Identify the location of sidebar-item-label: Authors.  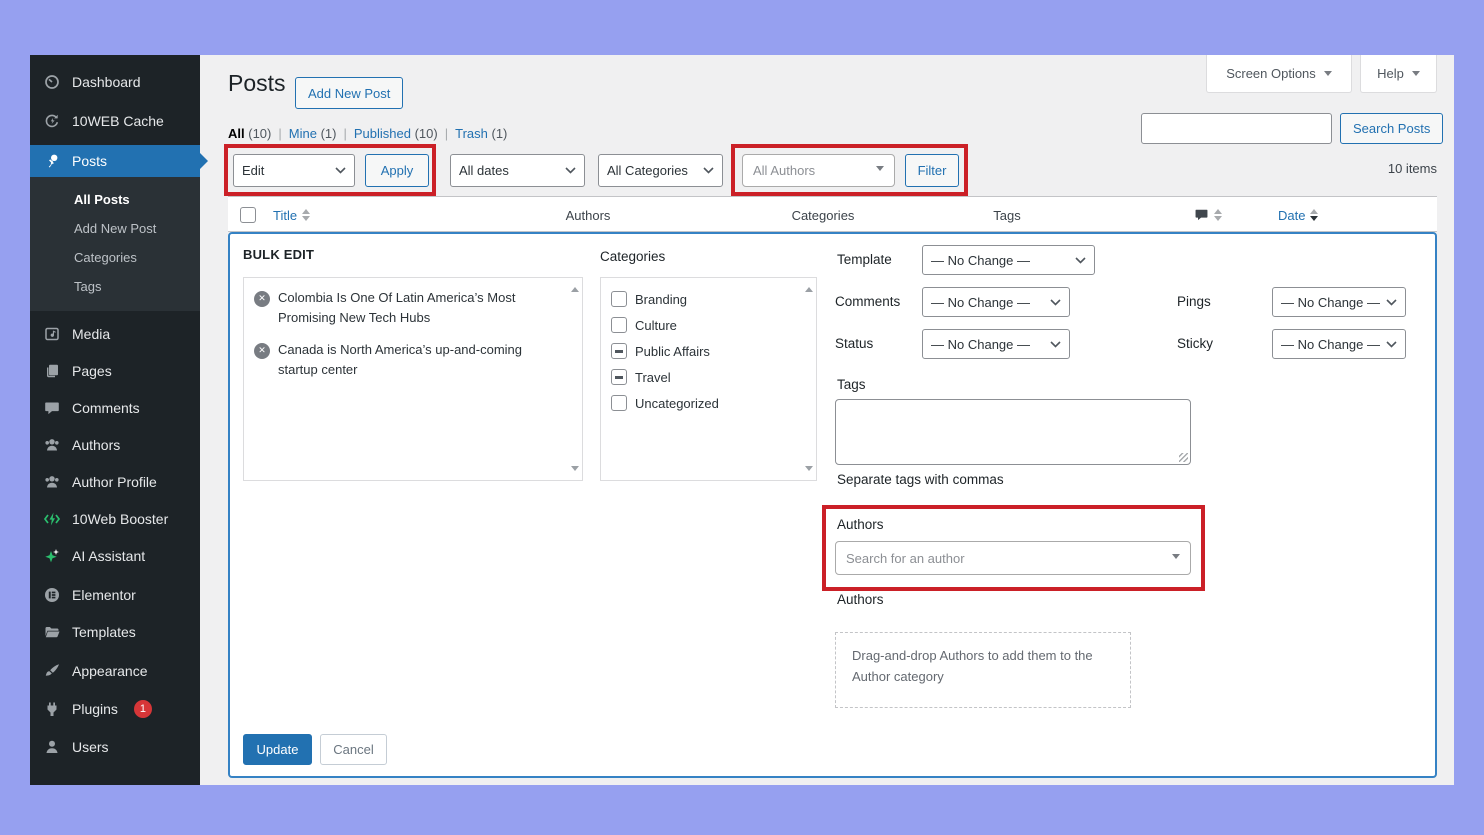
(96, 445).